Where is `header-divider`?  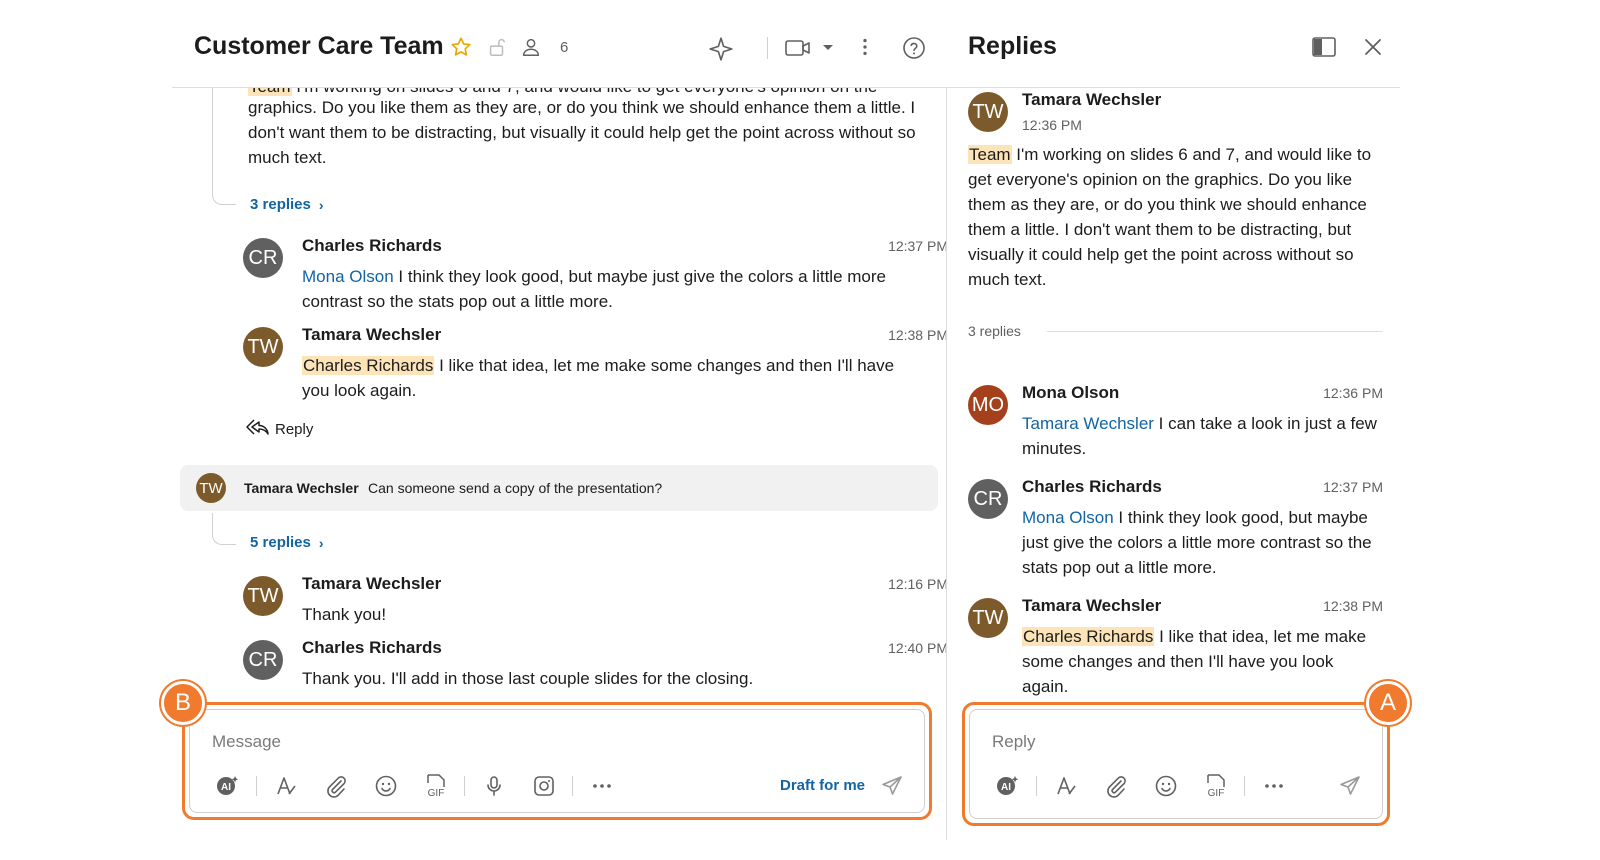
header-divider is located at coordinates (767, 48).